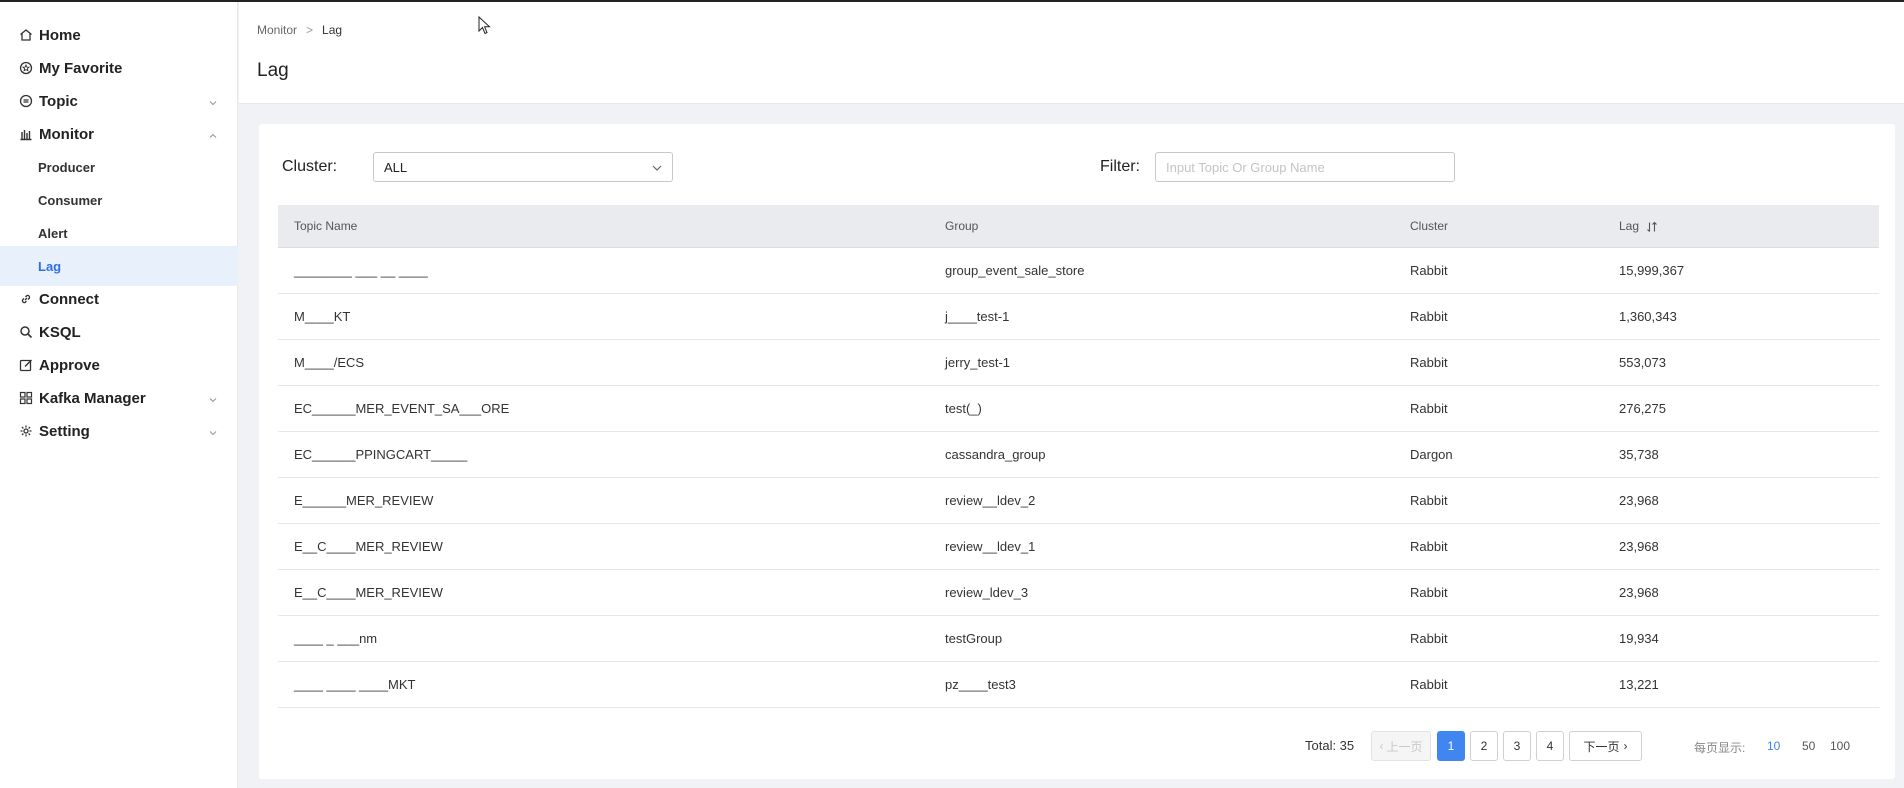  Describe the element at coordinates (69, 365) in the screenshot. I see `sidebar-item-label: Approve` at that location.